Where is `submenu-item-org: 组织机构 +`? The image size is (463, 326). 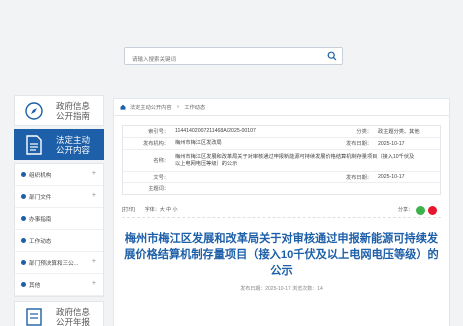 submenu-item-org: 组织机构 + is located at coordinates (59, 175).